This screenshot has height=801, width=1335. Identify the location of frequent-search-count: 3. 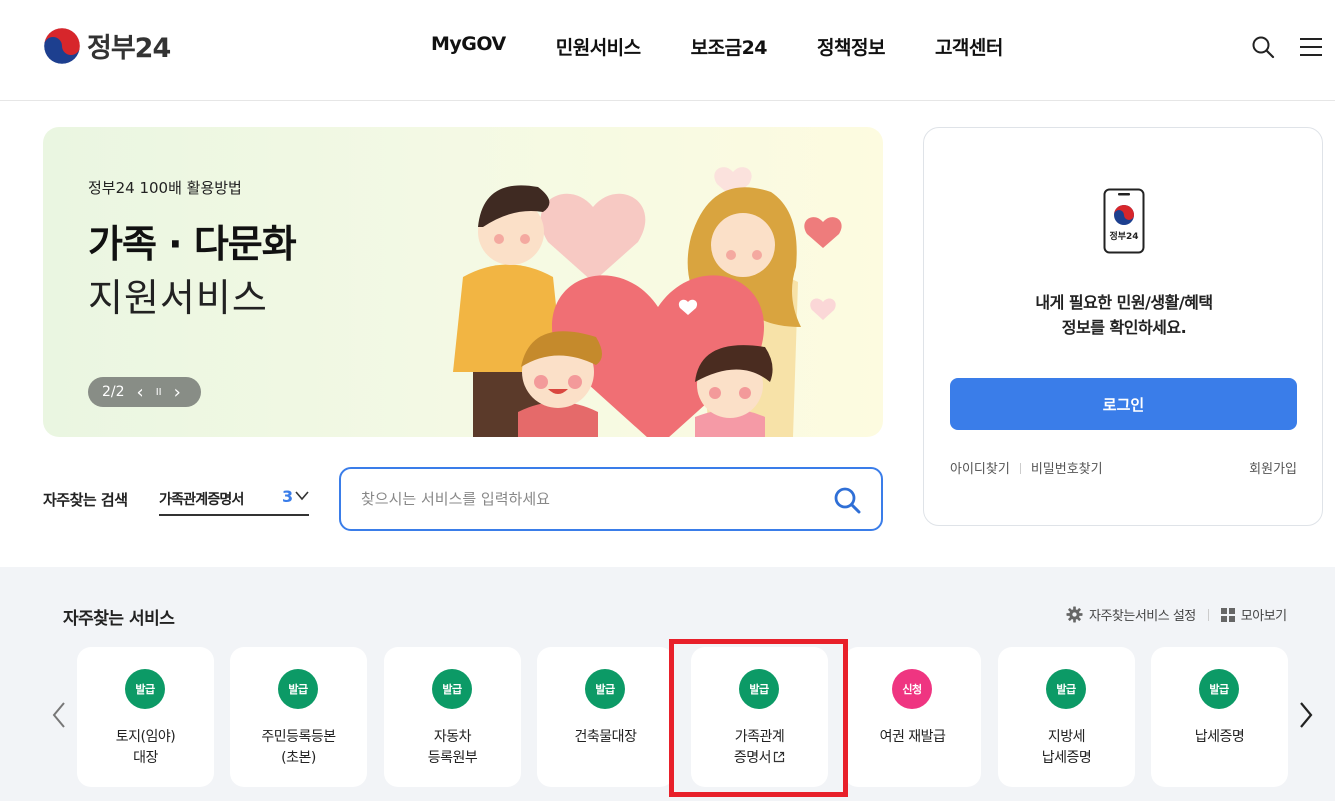
(288, 496).